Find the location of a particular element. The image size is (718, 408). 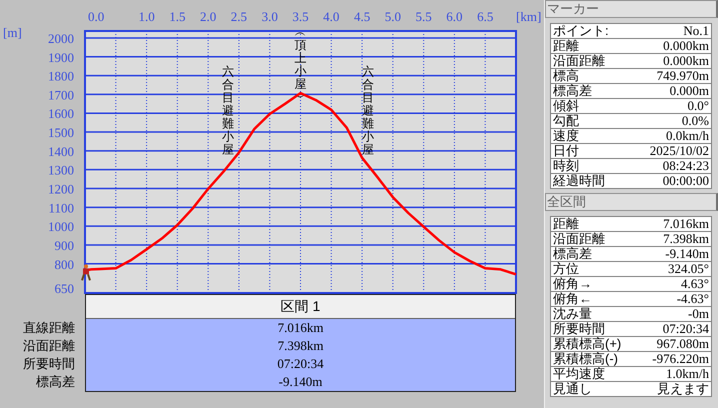

x-tick-label: 1.0 is located at coordinates (146, 16).